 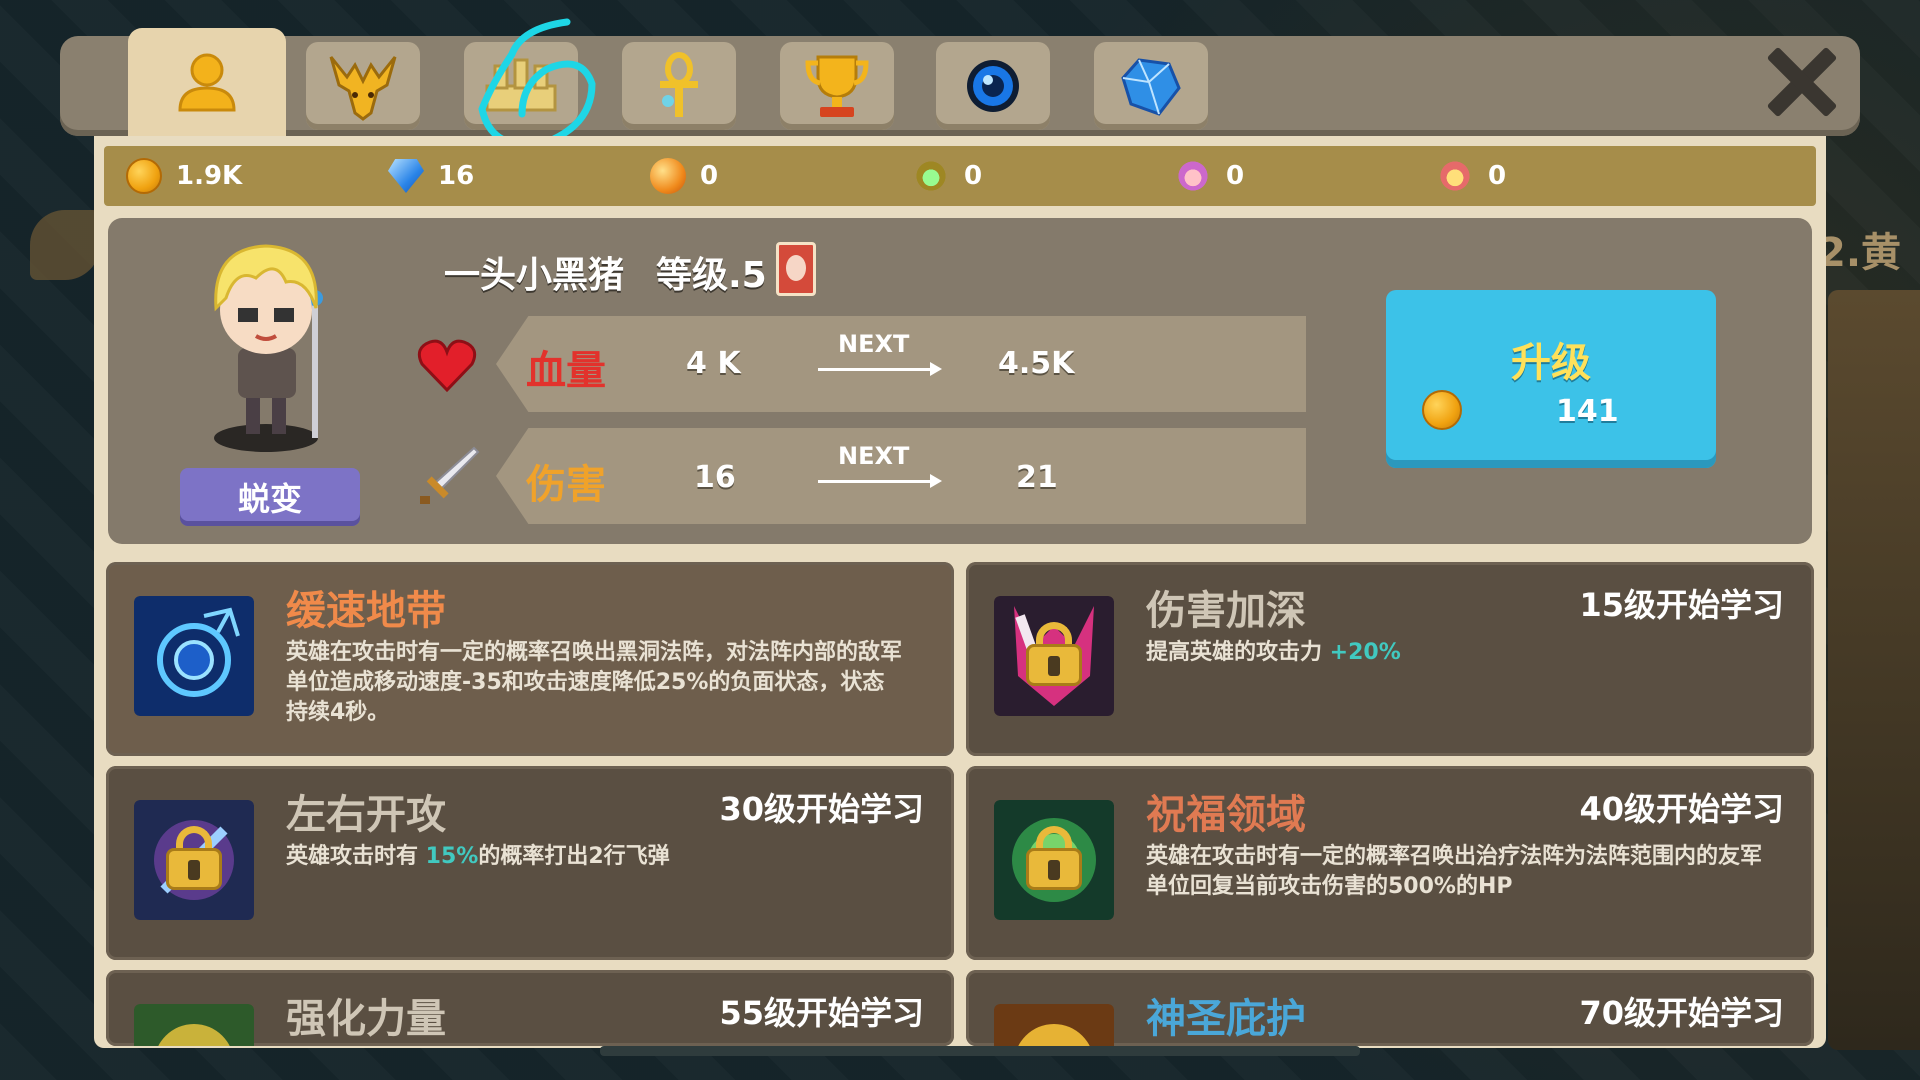 What do you see at coordinates (209, 176) in the screenshot?
I see `gold-amount: 1.9K` at bounding box center [209, 176].